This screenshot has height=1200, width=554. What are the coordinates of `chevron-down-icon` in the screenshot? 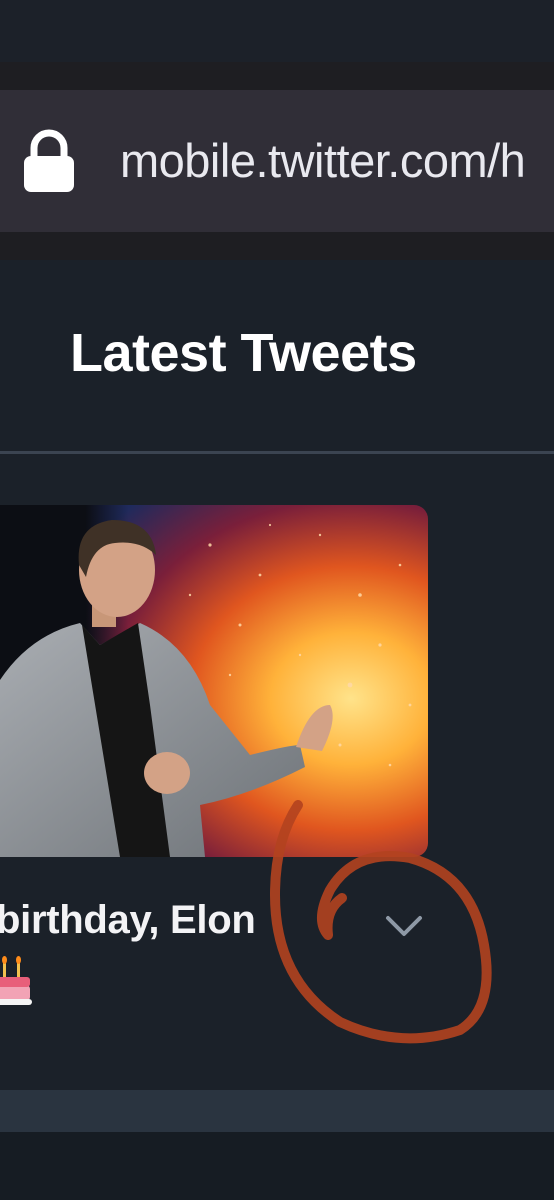 It's located at (404, 926).